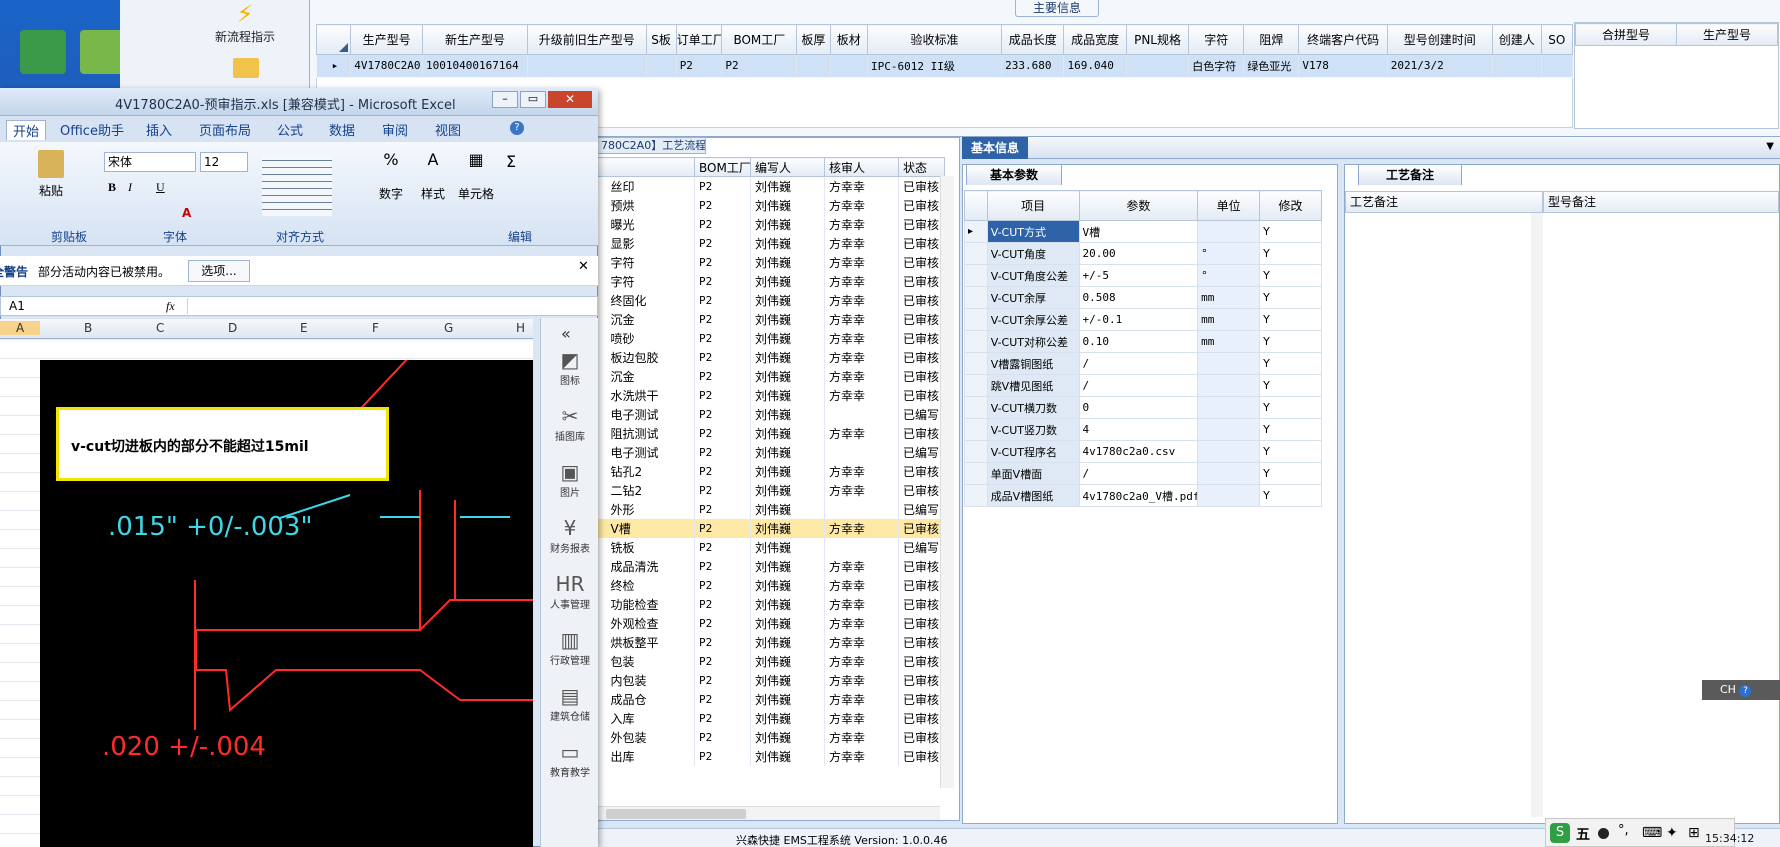 This screenshot has width=1780, height=847. What do you see at coordinates (170, 306) in the screenshot?
I see `fx-icon: fx` at bounding box center [170, 306].